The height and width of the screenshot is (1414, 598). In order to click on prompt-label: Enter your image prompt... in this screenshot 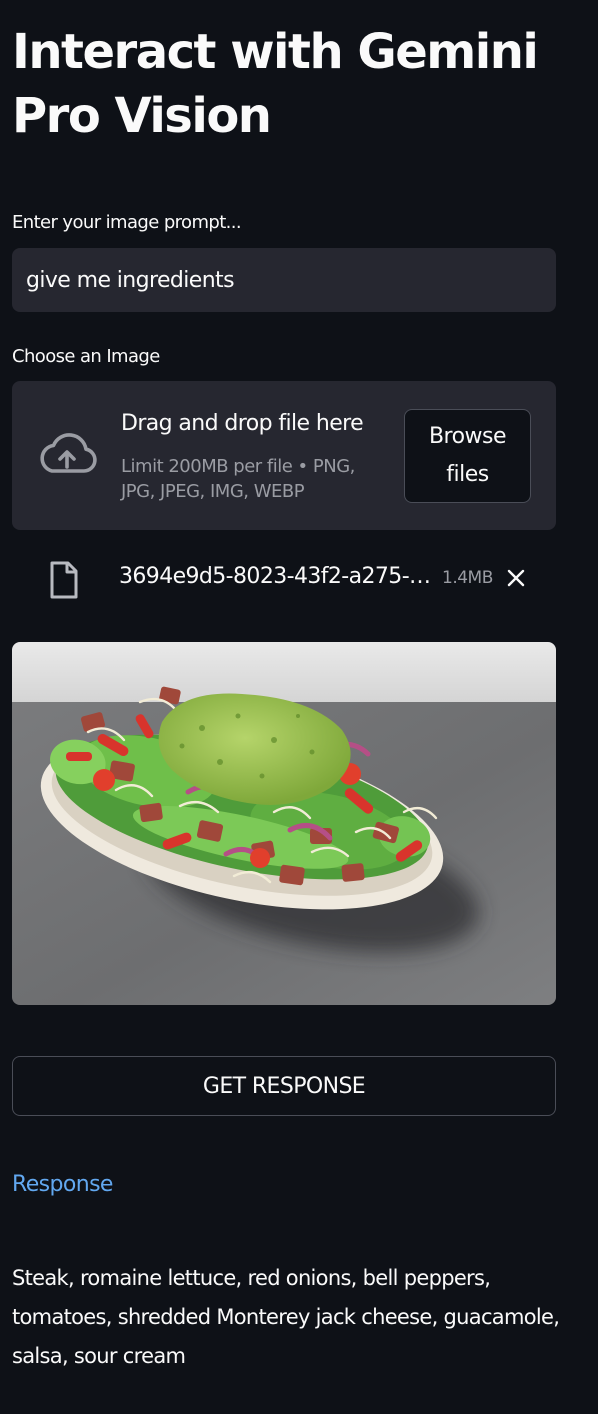, I will do `click(127, 222)`.